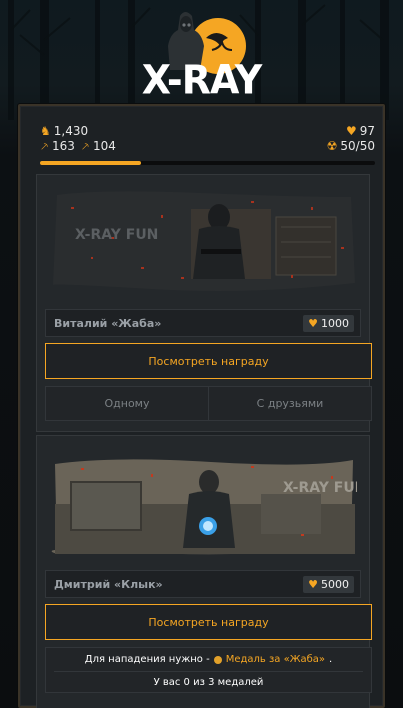 This screenshot has width=403, height=708. I want to click on banner-watermark-1: X-RAY FUN, so click(116, 235).